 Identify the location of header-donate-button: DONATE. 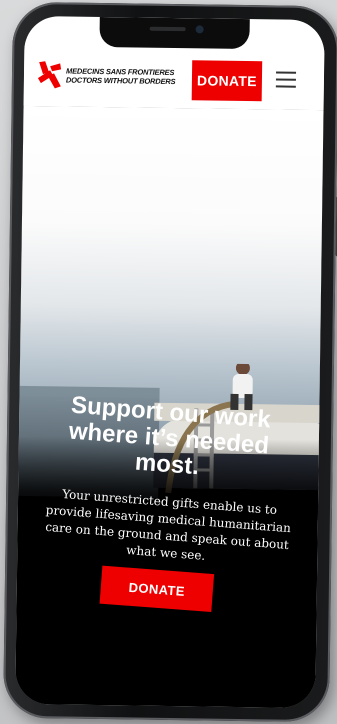
(227, 81).